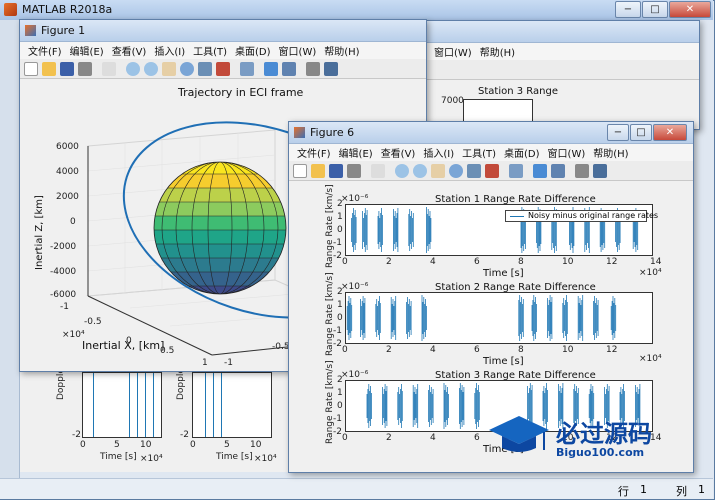 This screenshot has width=715, height=500. What do you see at coordinates (241, 92) in the screenshot?
I see `plot-title: Trajectory in ECI frame` at bounding box center [241, 92].